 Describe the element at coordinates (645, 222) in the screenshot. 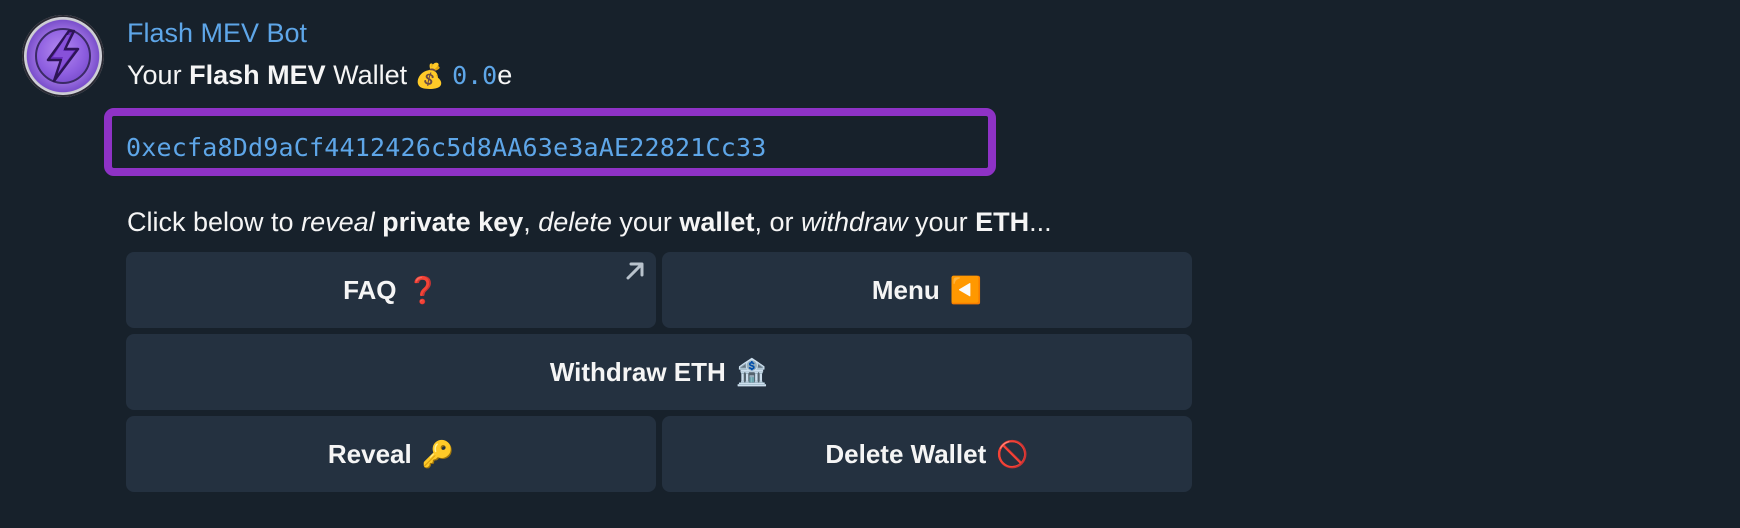

I see `instruction-text-3: your` at that location.